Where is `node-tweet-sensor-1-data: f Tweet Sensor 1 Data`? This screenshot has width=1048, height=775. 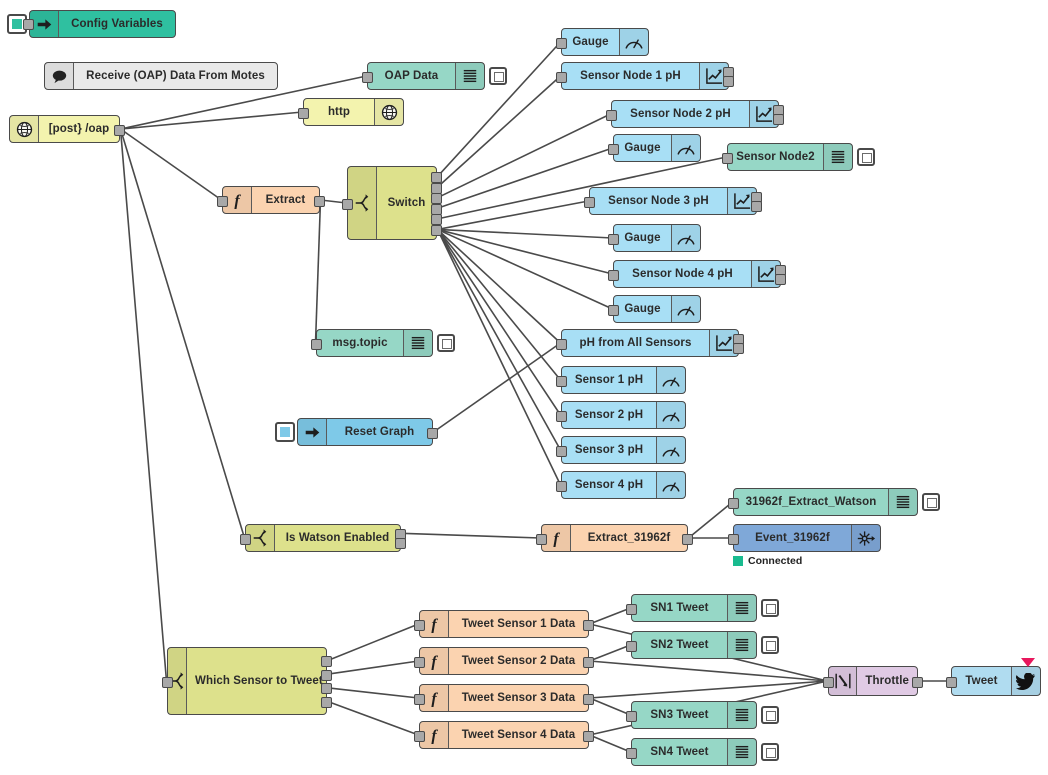
node-tweet-sensor-1-data: f Tweet Sensor 1 Data is located at coordinates (504, 624).